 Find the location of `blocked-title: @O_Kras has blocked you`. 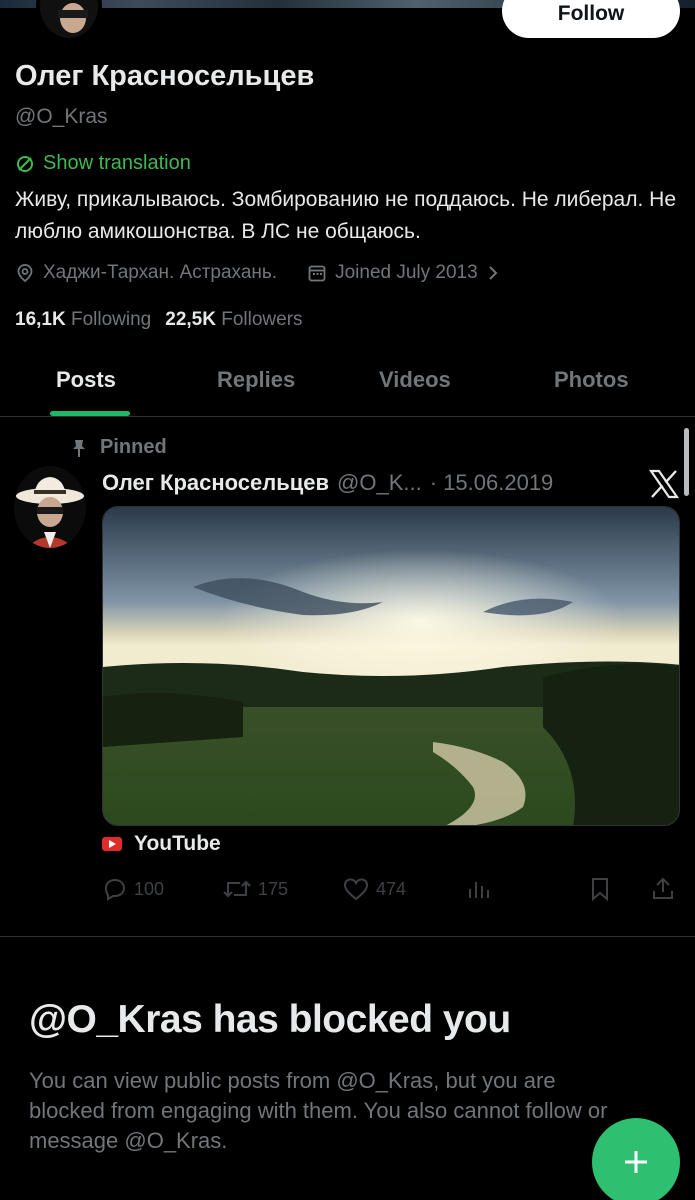

blocked-title: @O_Kras has blocked you is located at coordinates (270, 1019).